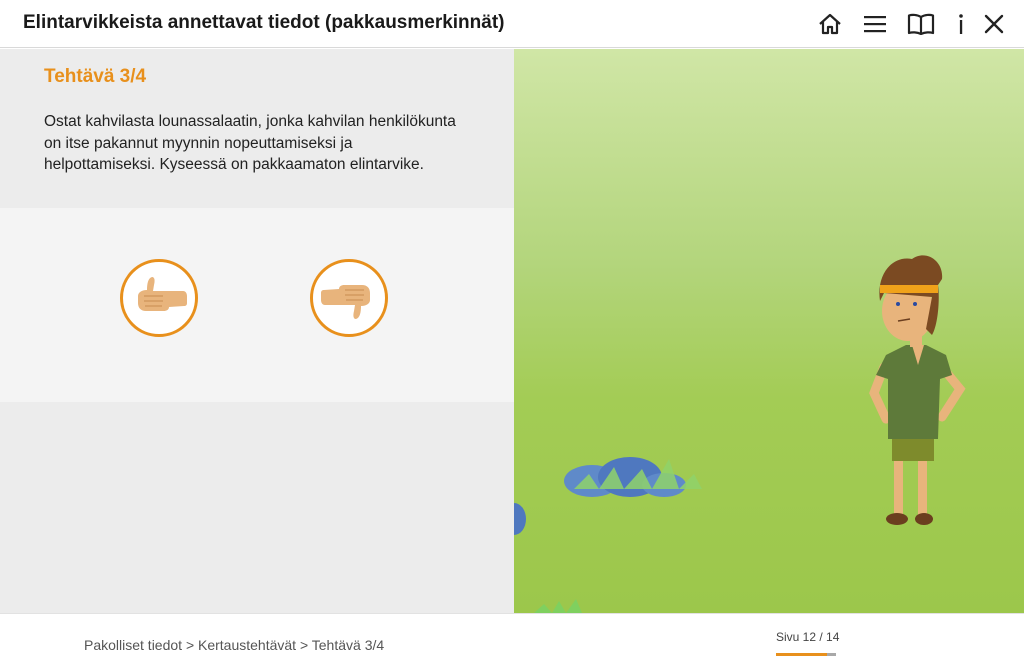 The height and width of the screenshot is (670, 1024). I want to click on answer-area, so click(257, 305).